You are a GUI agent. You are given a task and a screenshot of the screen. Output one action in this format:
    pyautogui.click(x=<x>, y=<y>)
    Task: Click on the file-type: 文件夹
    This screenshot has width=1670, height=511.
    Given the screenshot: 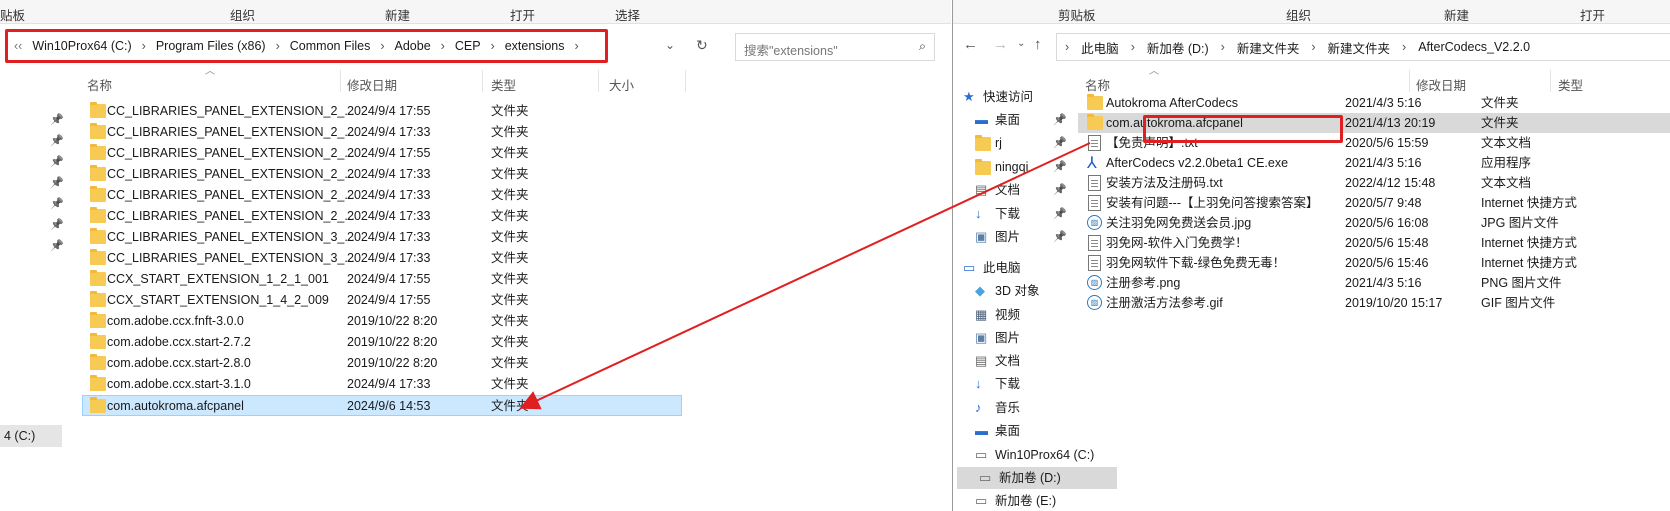 What is the action you would take?
    pyautogui.click(x=510, y=174)
    